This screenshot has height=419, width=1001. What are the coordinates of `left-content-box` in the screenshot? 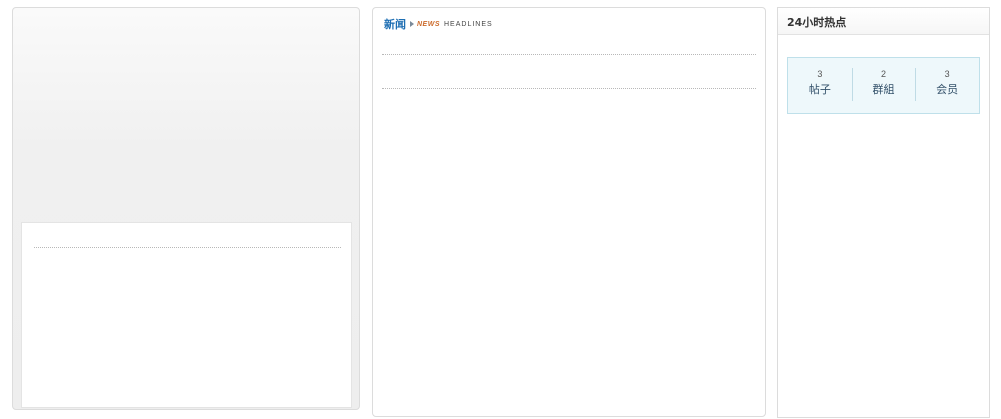 It's located at (186, 315).